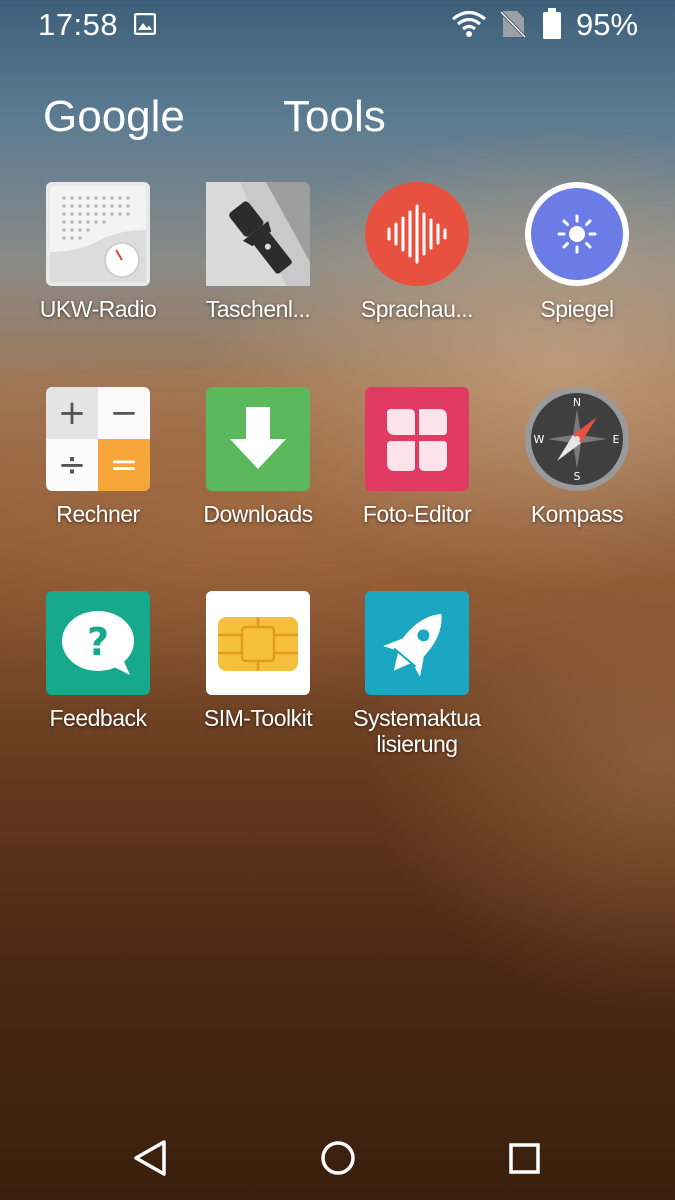 The height and width of the screenshot is (1200, 675). I want to click on app-rechner: + − ÷ = Rechner, so click(98, 457).